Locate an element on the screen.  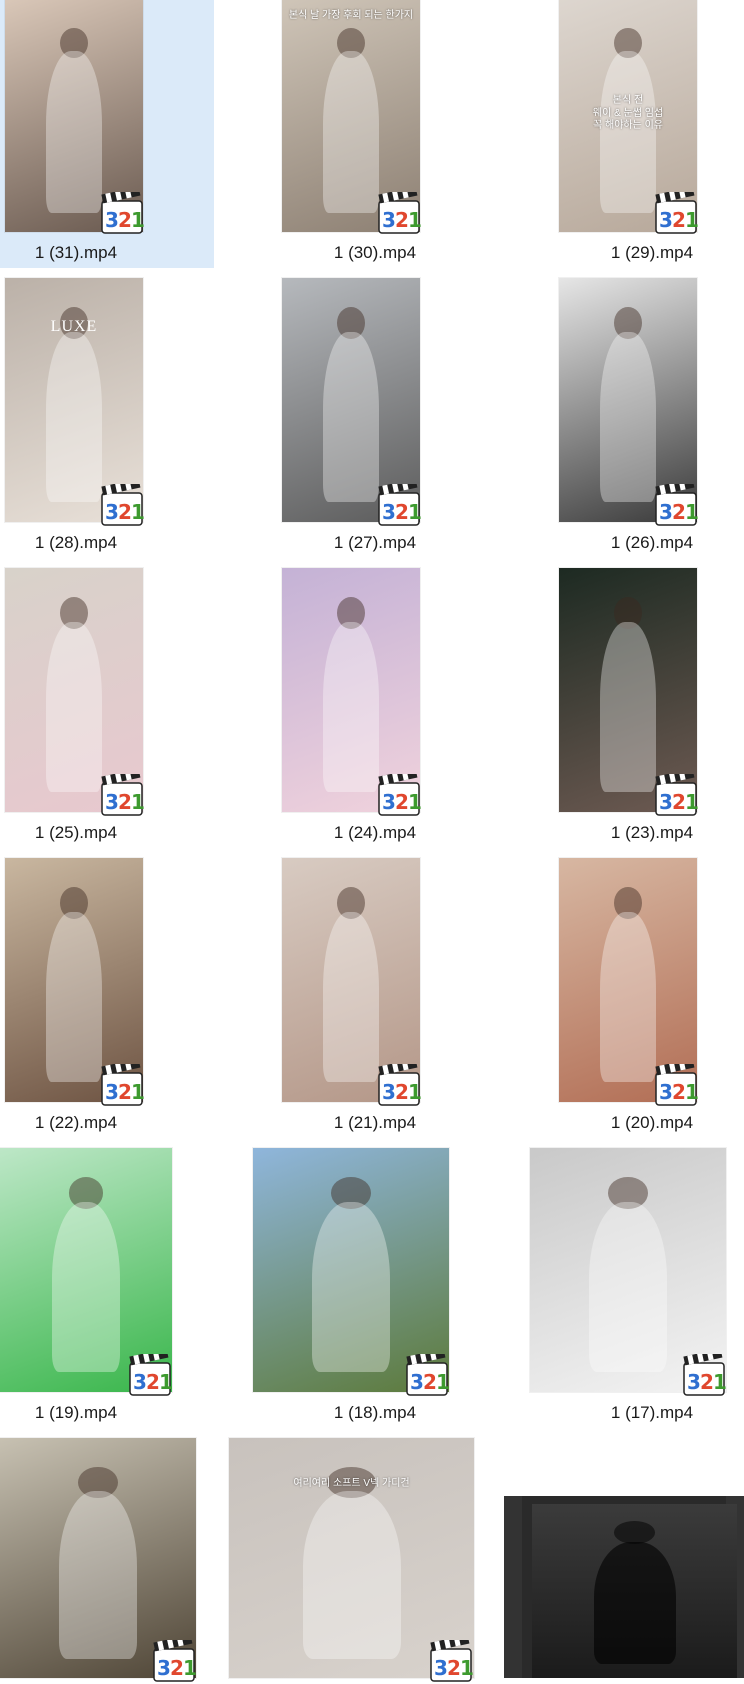
file-name-label: 1 (24).mp4 is located at coordinates (375, 833).